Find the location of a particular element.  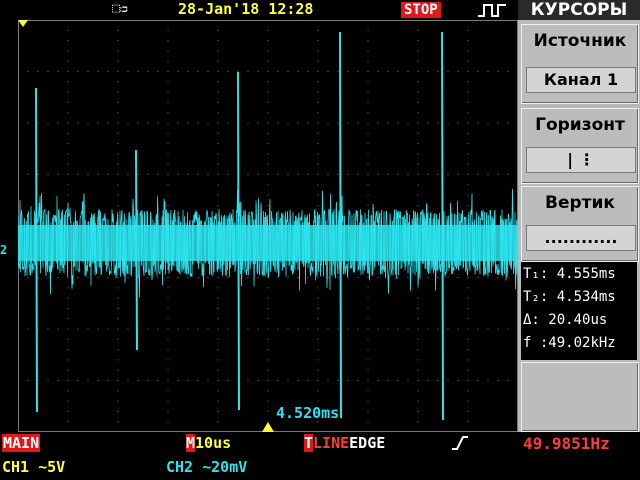

menu-empty-slot is located at coordinates (580, 397).